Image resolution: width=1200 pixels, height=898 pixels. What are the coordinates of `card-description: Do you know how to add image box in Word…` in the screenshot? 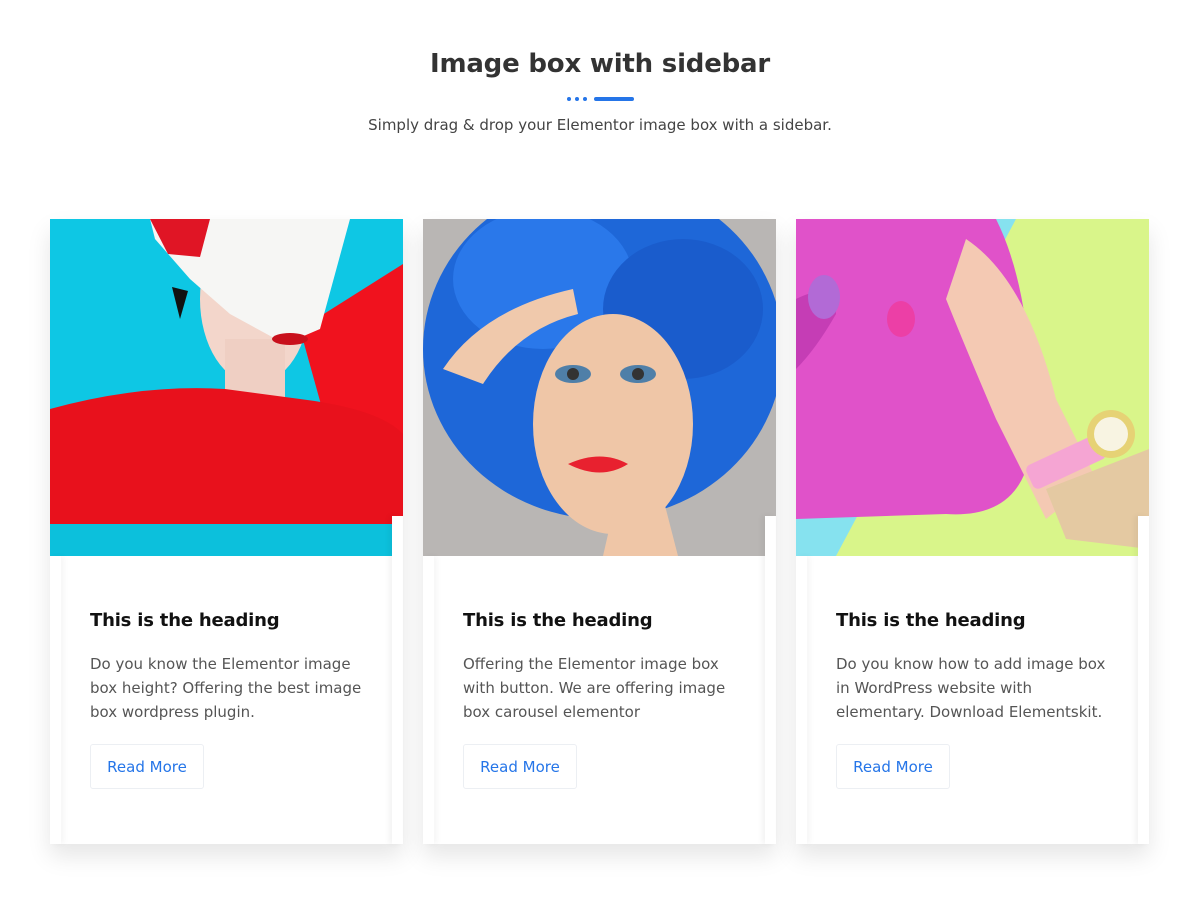 It's located at (971, 688).